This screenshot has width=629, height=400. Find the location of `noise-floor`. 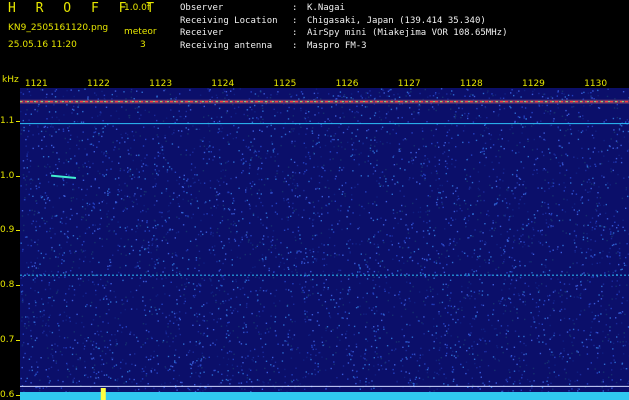

noise-floor is located at coordinates (324, 396).